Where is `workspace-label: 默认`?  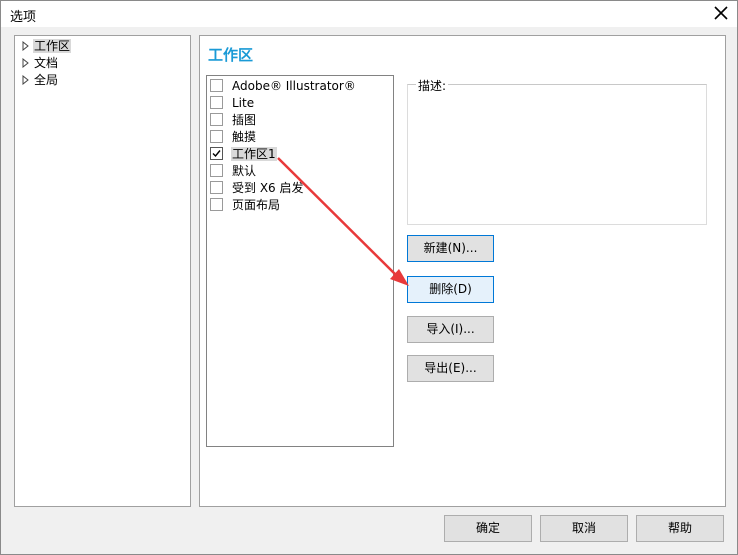
workspace-label: 默认 is located at coordinates (244, 171).